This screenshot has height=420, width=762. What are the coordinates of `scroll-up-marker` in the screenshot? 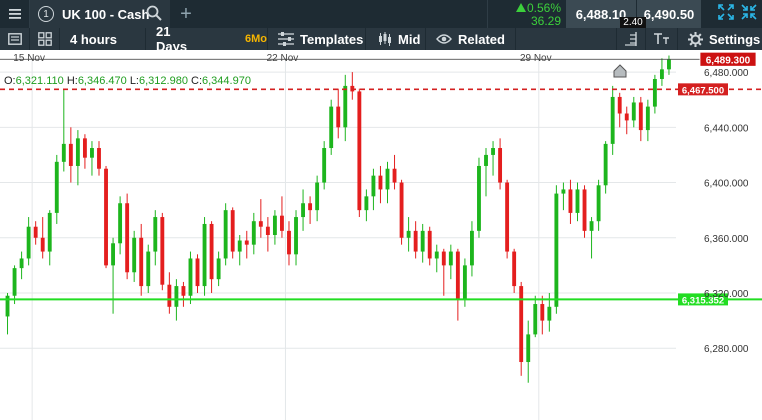 It's located at (620, 71).